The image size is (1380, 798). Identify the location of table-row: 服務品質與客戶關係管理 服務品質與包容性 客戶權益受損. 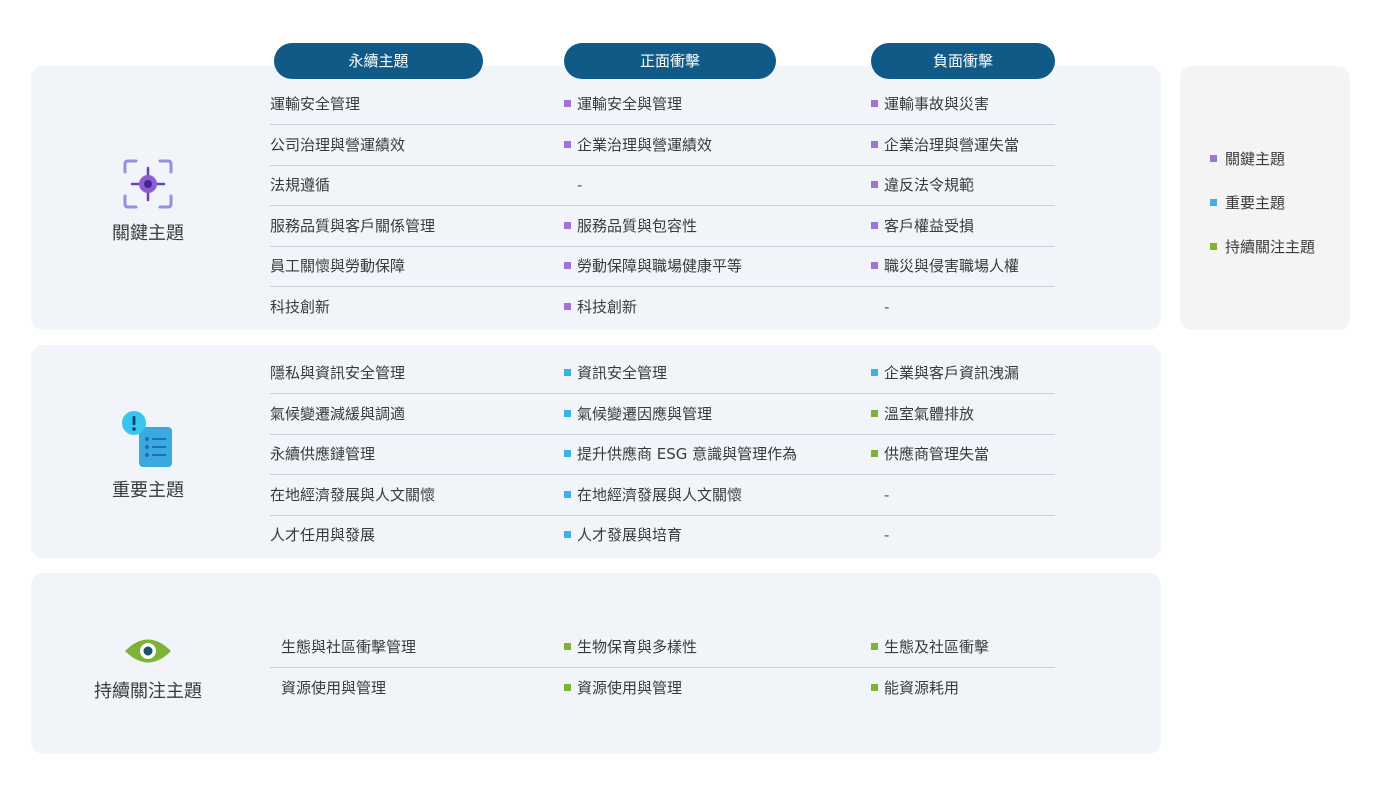
(662, 226).